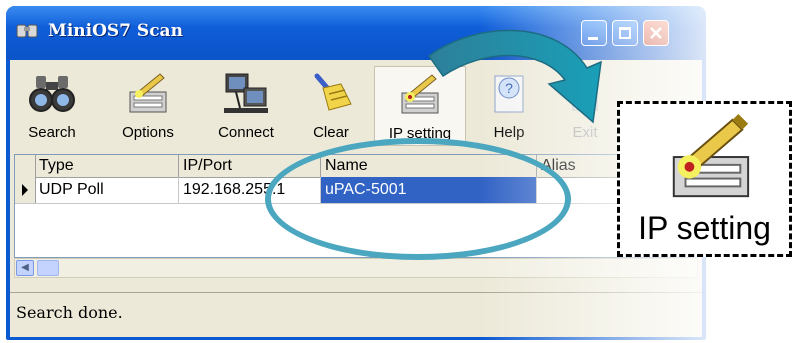  Describe the element at coordinates (704, 228) in the screenshot. I see `callout-label: IP setting` at that location.